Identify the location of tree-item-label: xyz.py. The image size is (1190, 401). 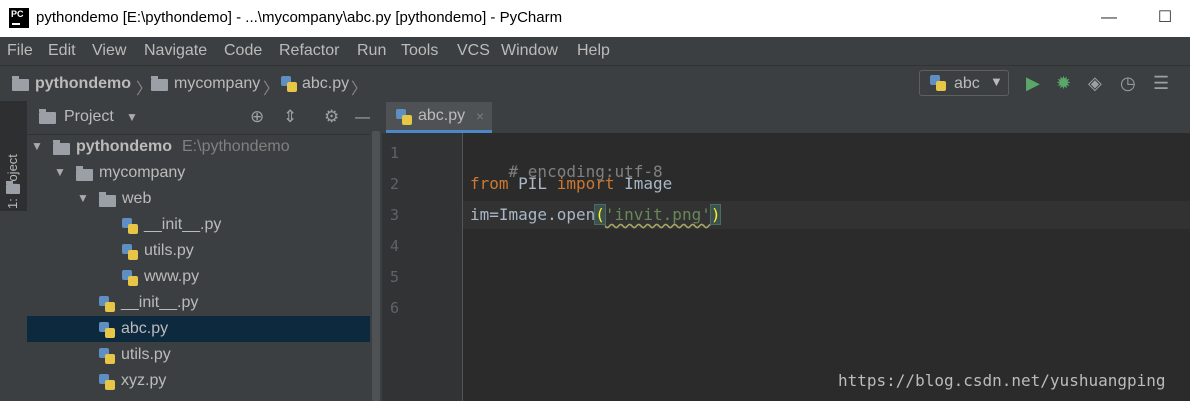
(144, 380).